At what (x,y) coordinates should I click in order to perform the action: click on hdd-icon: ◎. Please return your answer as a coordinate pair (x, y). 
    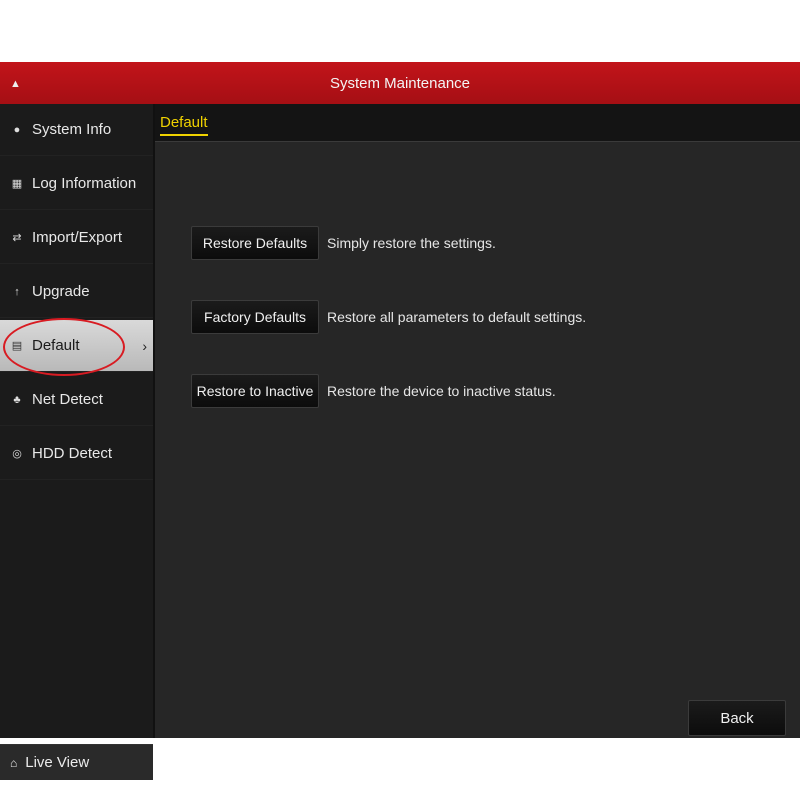
    Looking at the image, I should click on (17, 454).